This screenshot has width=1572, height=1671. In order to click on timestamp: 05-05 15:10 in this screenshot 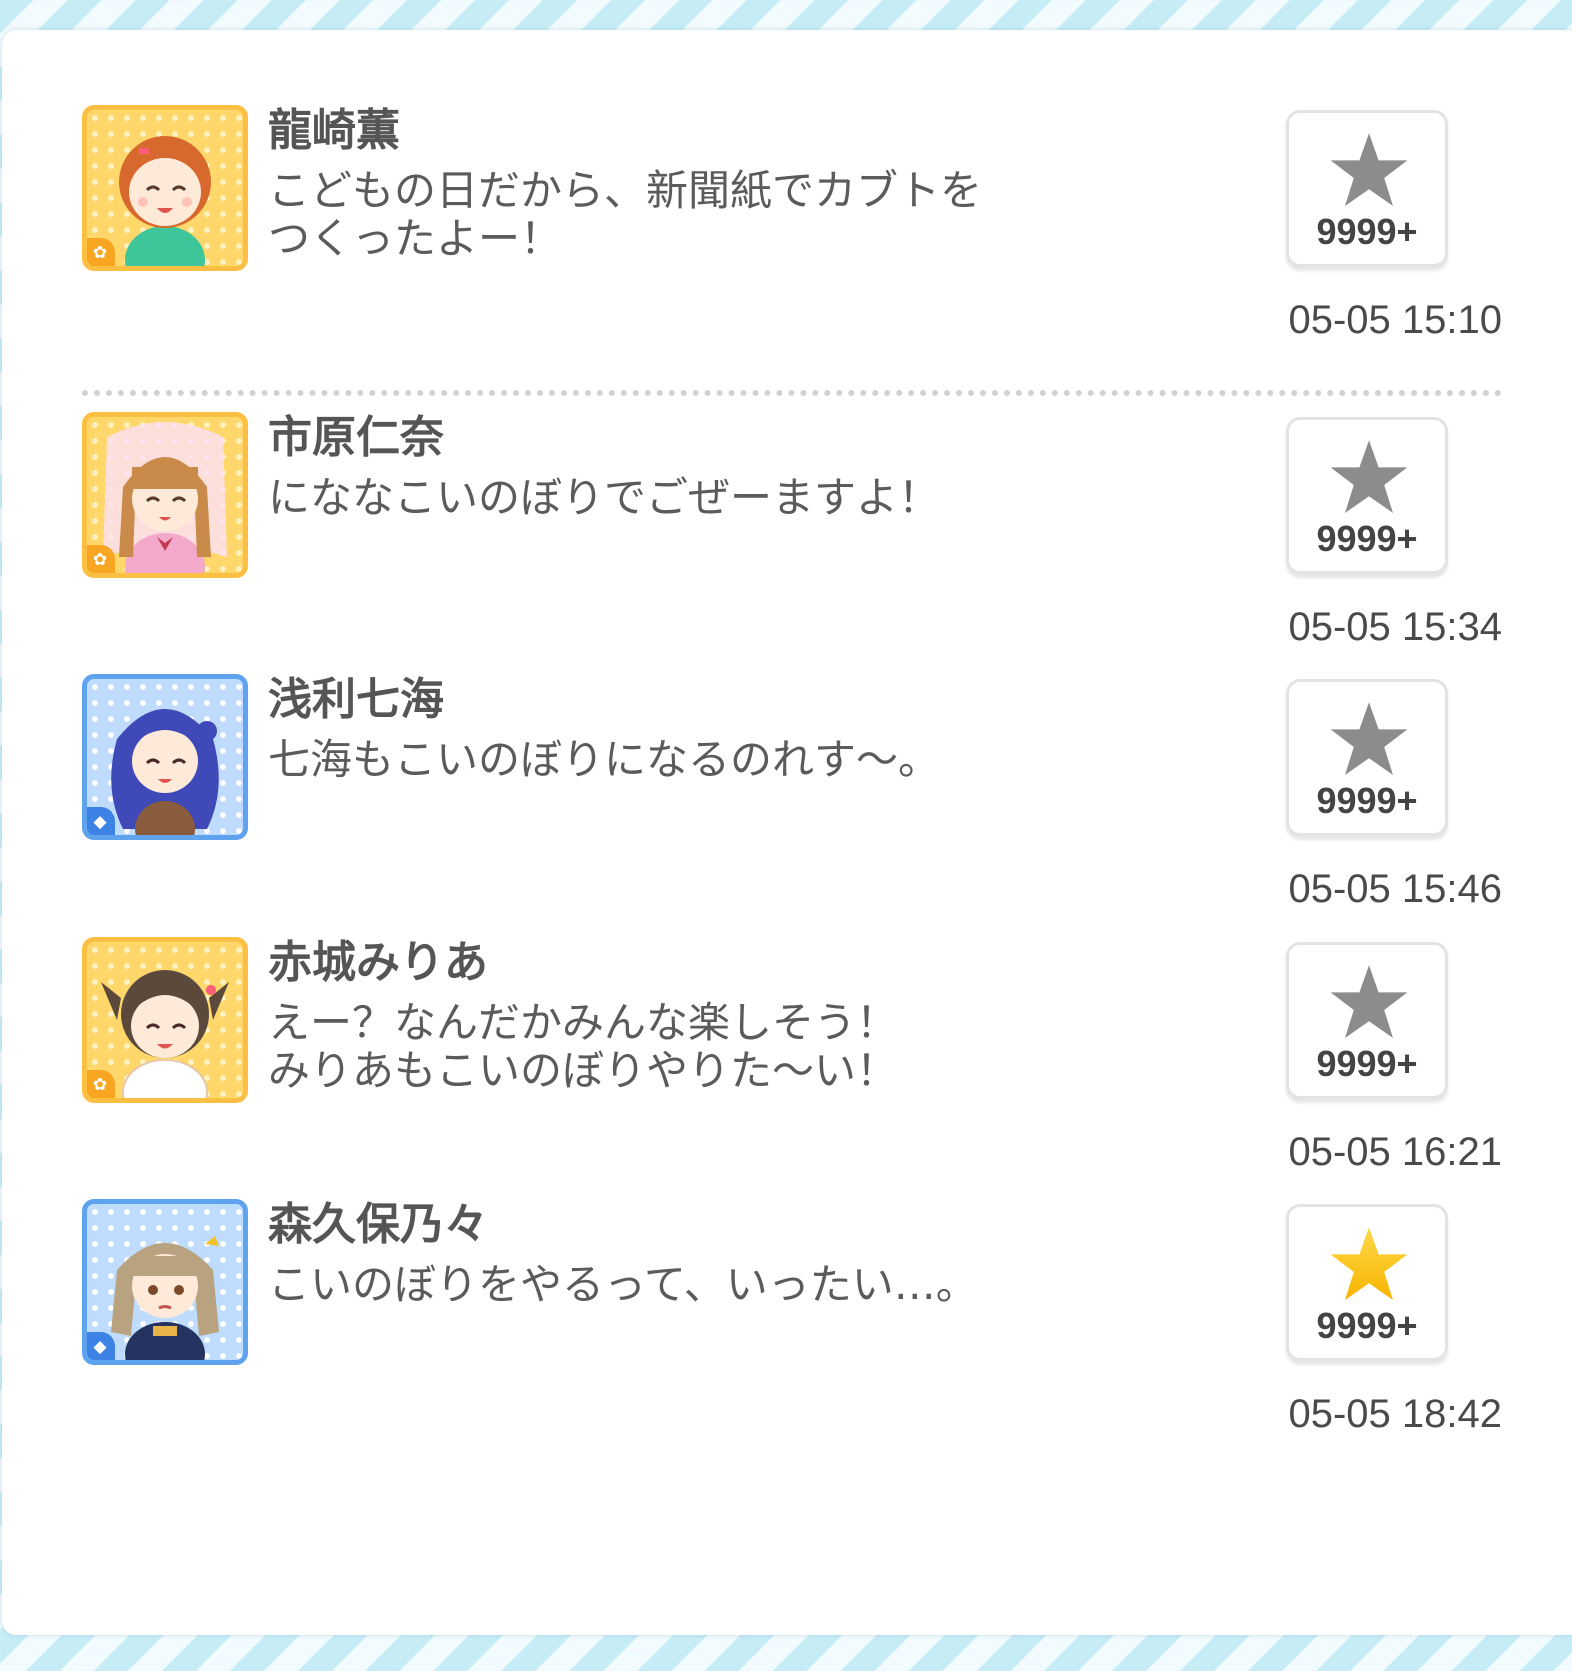, I will do `click(1395, 320)`.